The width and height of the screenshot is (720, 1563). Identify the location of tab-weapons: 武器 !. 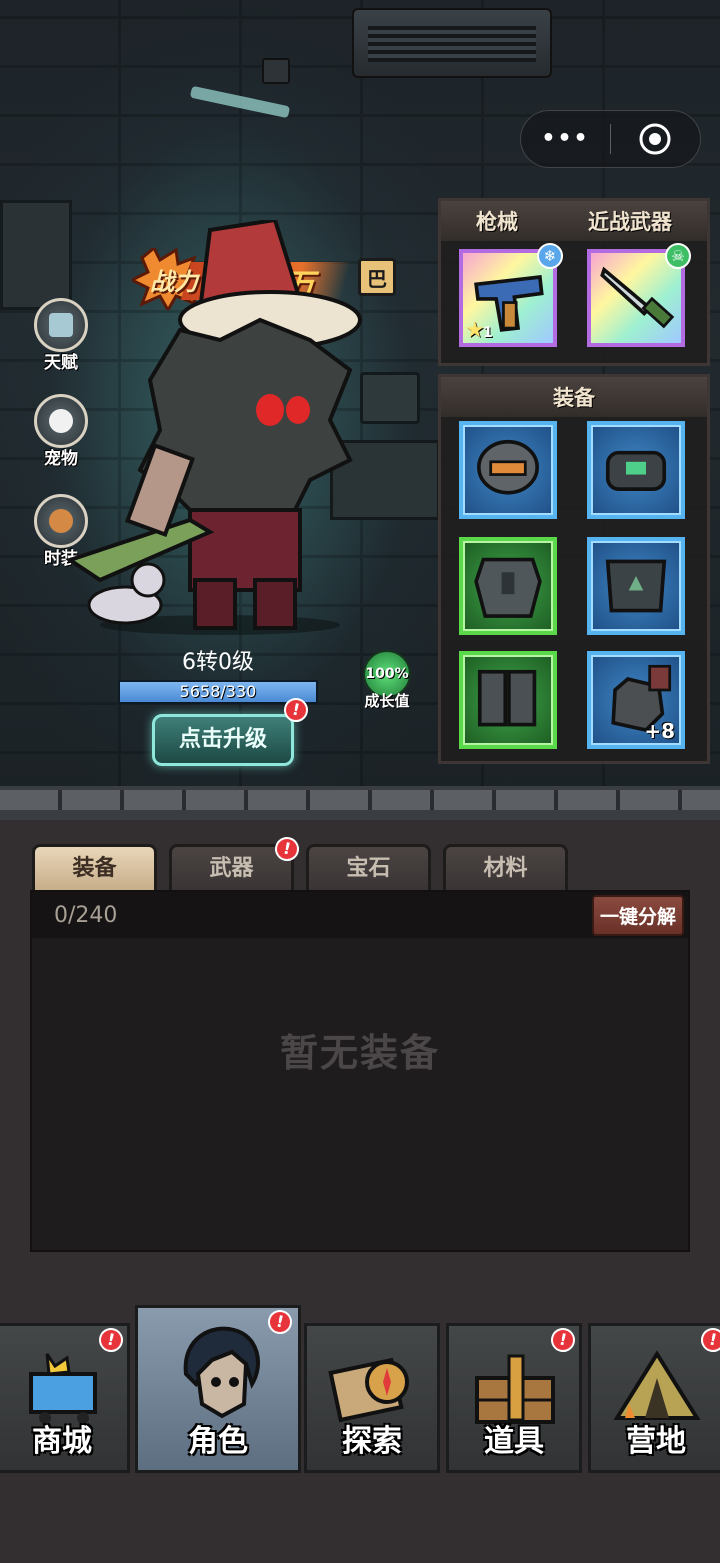
(235, 862).